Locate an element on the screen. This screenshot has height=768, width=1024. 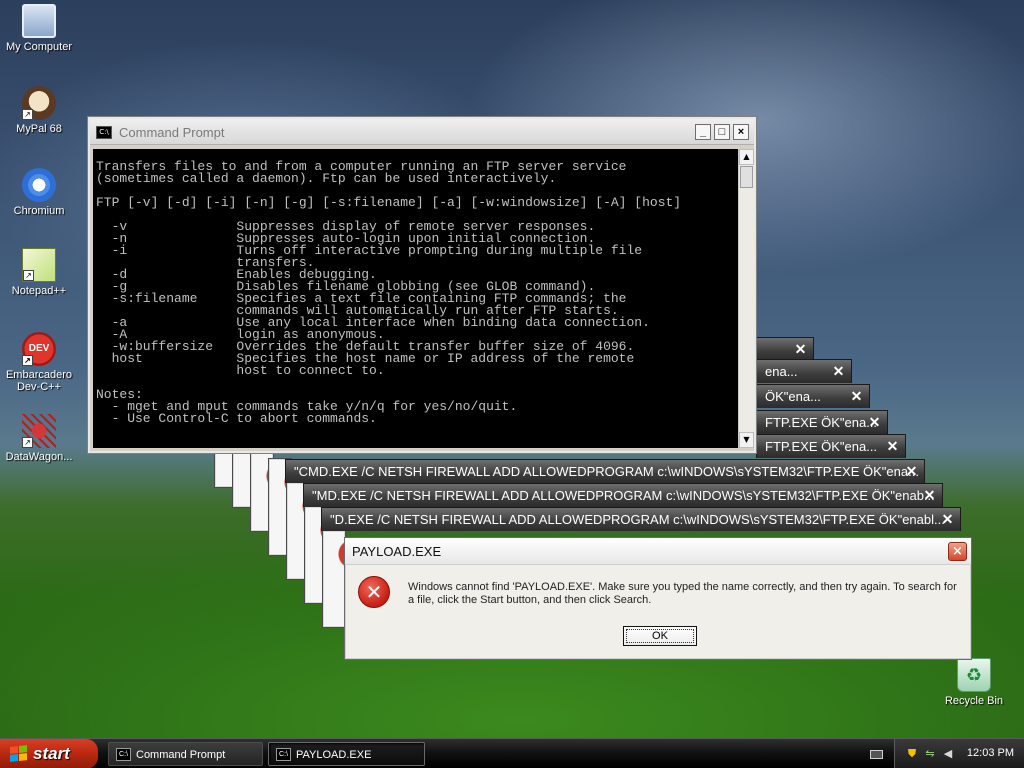
payload-dialog-title: PAYLOAD.EXE is located at coordinates (397, 551).